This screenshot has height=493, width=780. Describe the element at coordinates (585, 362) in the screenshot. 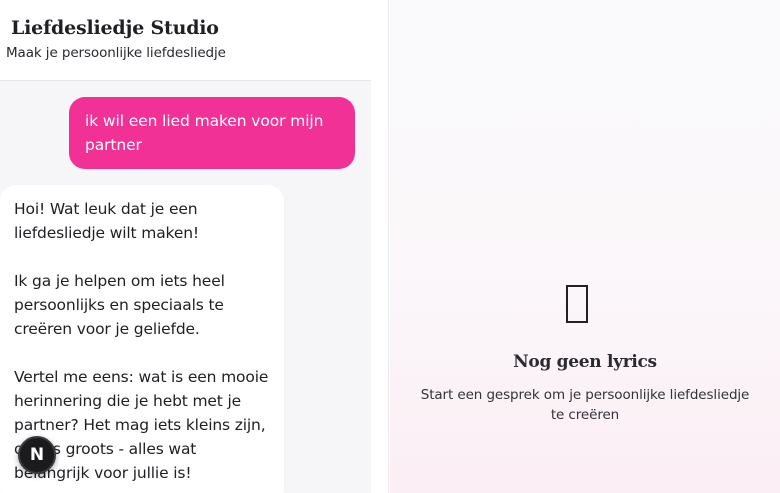

I see `empty-state-title: Nog geen lyrics` at that location.